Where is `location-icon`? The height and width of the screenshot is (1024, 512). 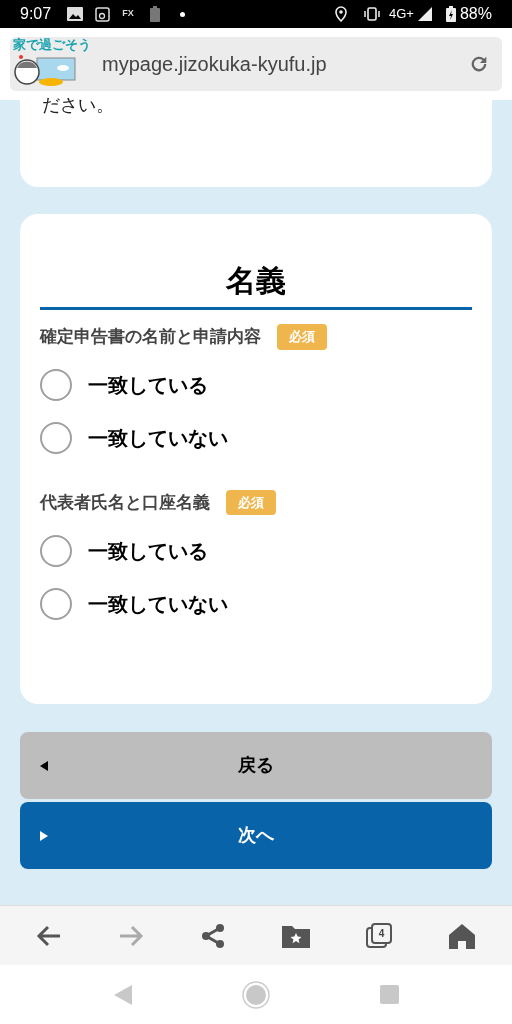 location-icon is located at coordinates (341, 14).